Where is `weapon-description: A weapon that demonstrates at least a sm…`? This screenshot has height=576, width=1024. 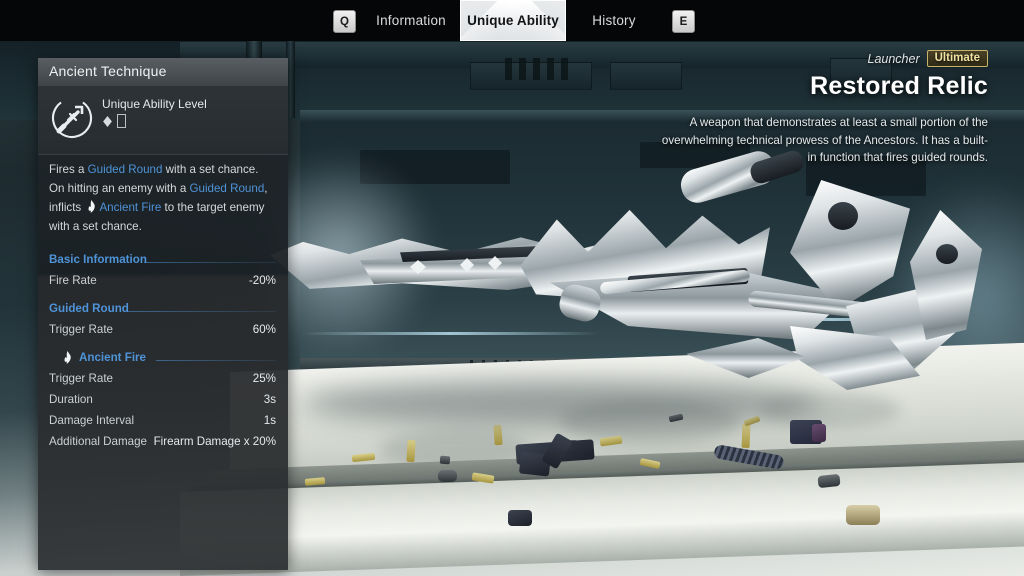
weapon-description: A weapon that demonstrates at least a sm… is located at coordinates (824, 140).